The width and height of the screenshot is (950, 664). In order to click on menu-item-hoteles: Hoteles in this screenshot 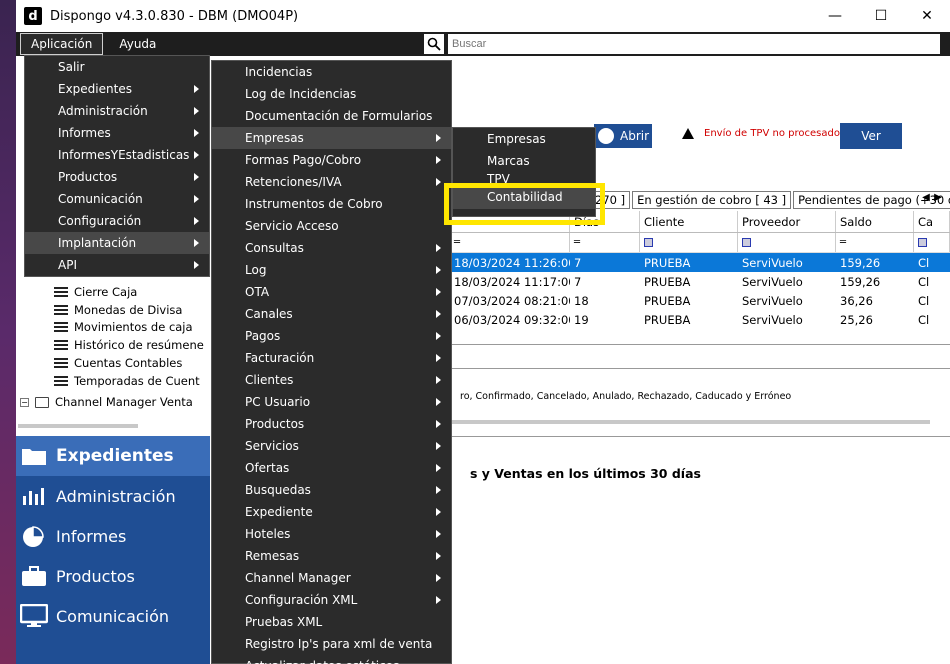, I will do `click(331, 534)`.